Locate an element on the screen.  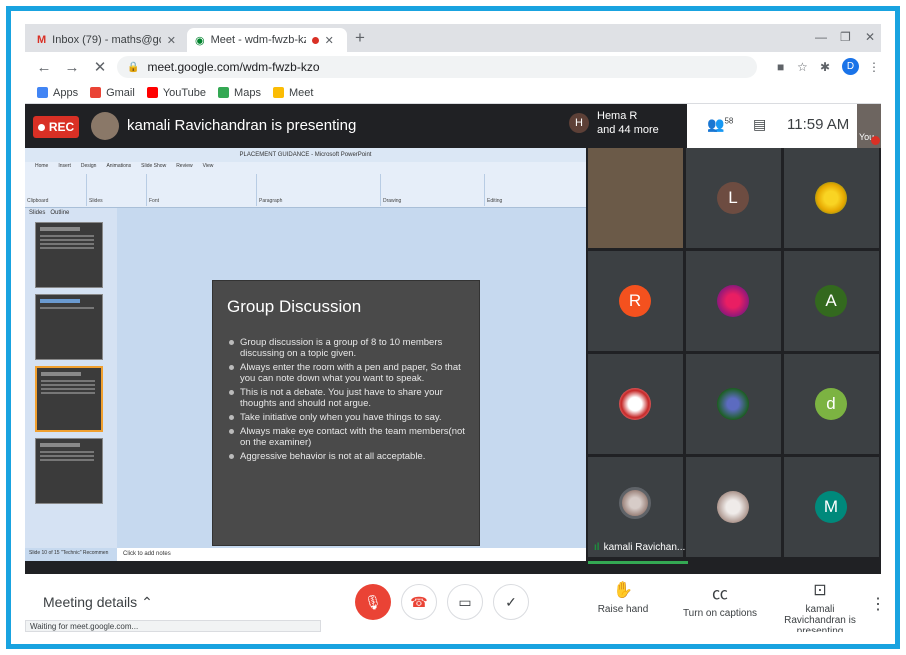
bookmark-star-icon: ☆ is located at coordinates (802, 67).